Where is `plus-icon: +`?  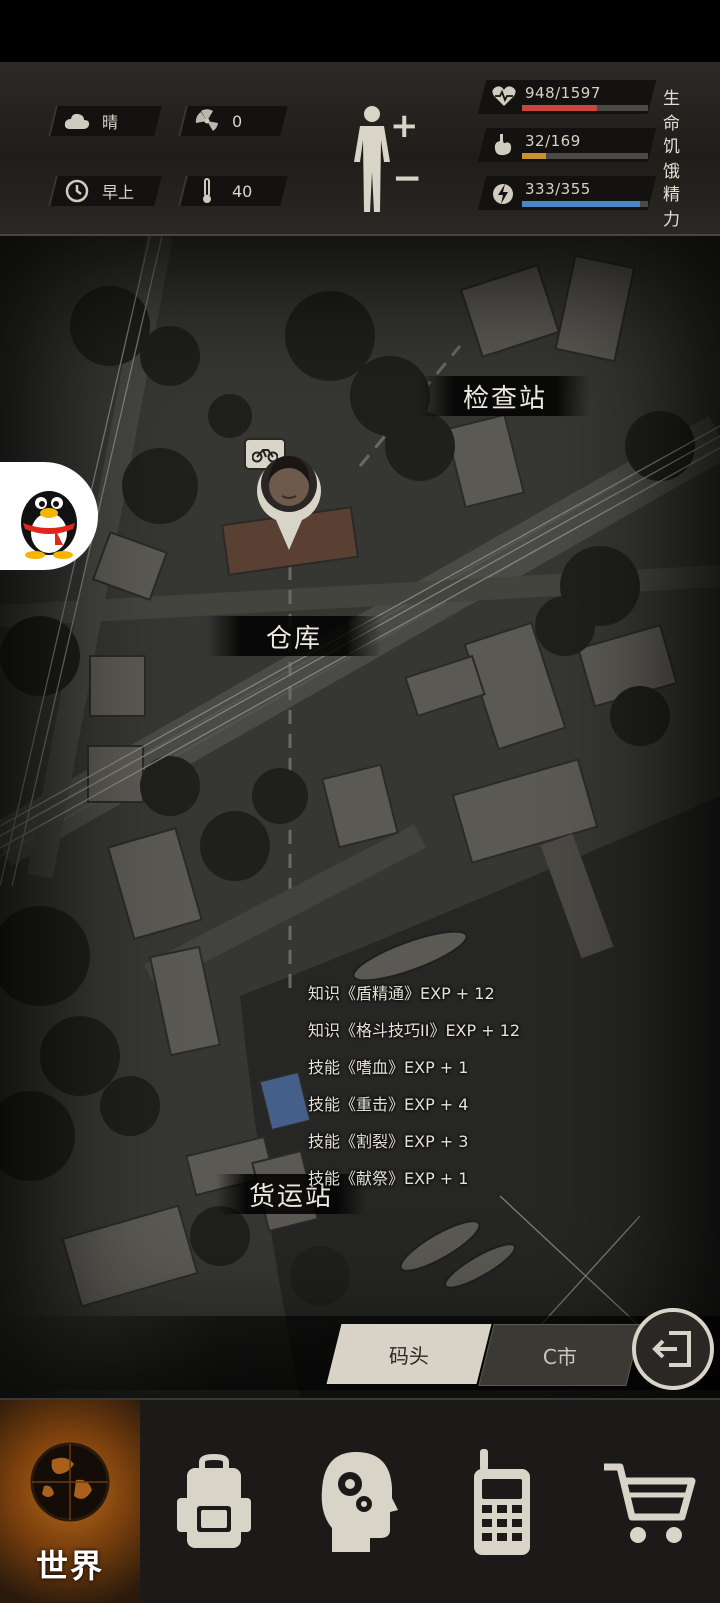
plus-icon: + is located at coordinates (404, 126).